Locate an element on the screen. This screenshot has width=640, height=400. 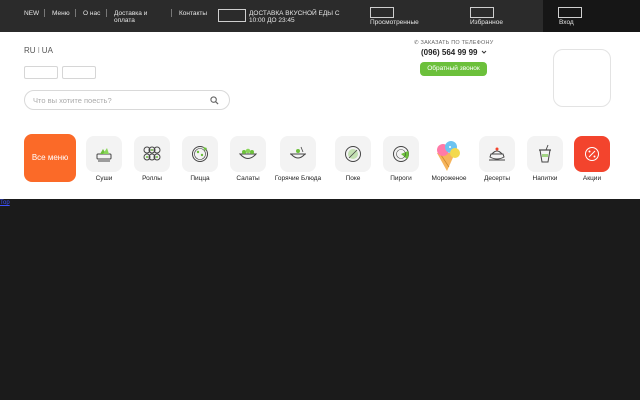
search-input is located at coordinates (118, 100).